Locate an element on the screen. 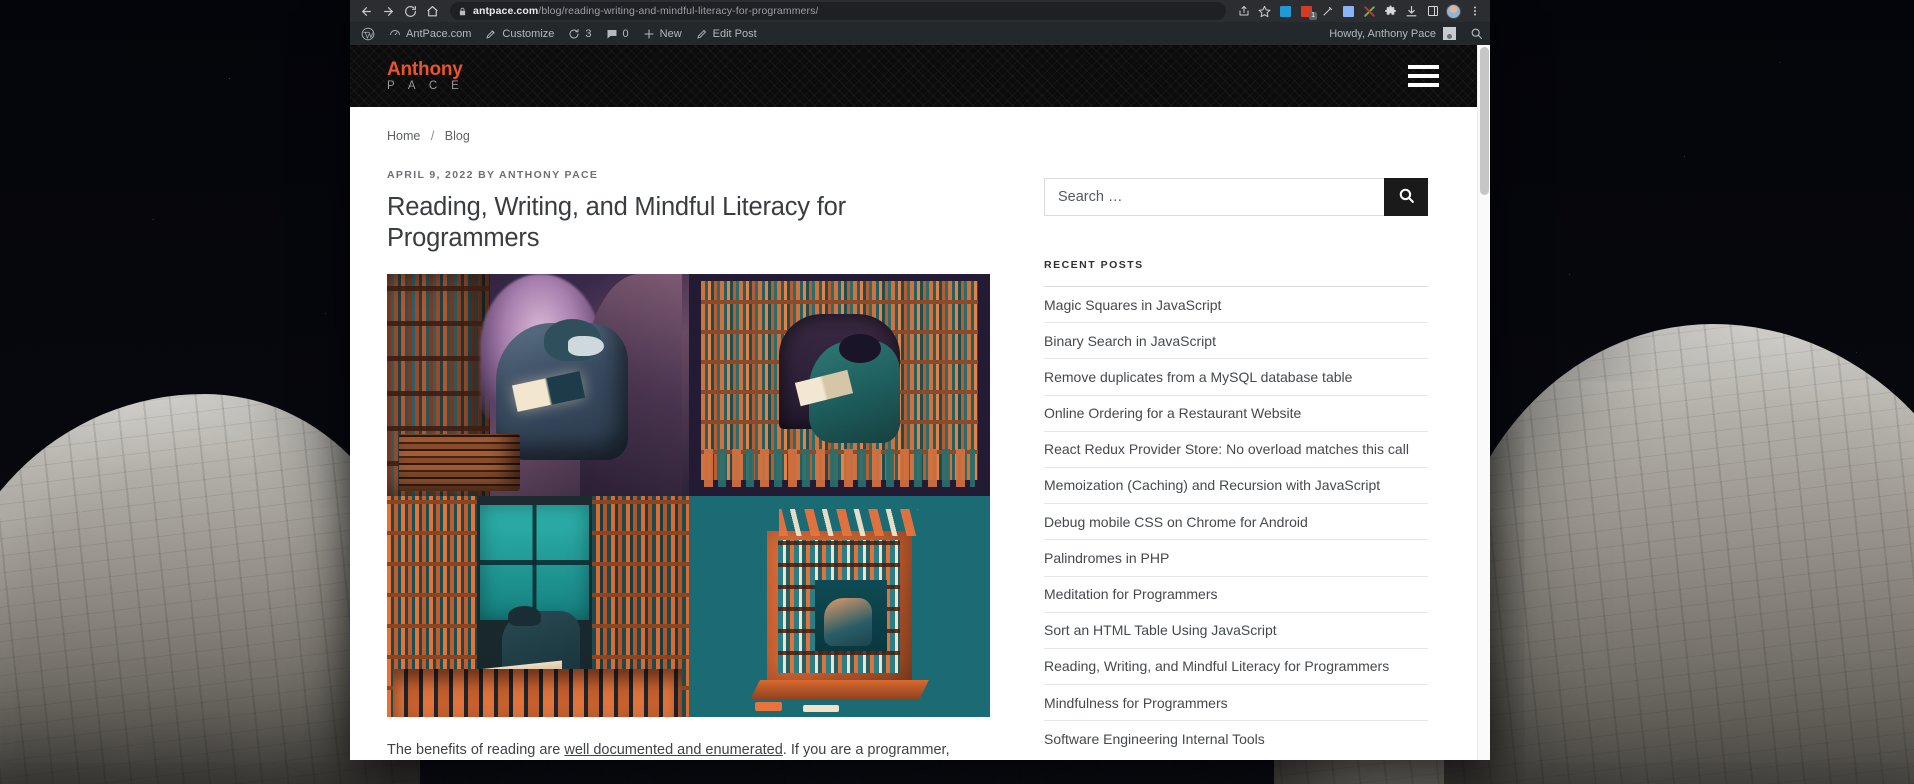 This screenshot has height=784, width=1914. list-item: Meditation for Programmers is located at coordinates (1236, 593).